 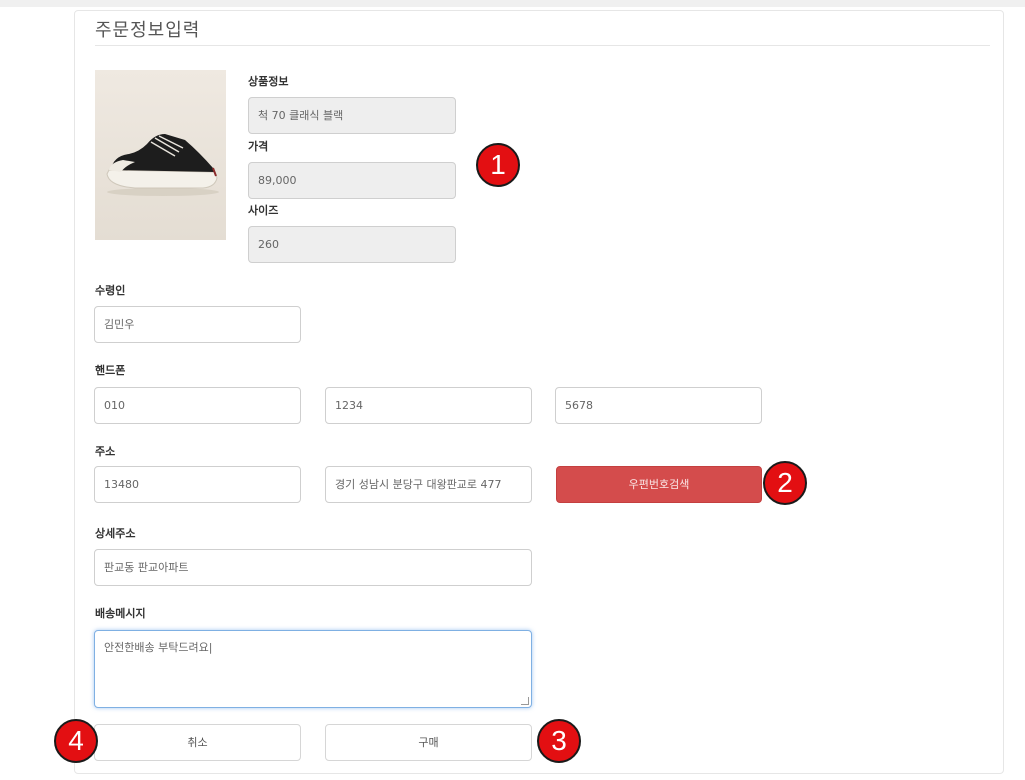 What do you see at coordinates (428, 742) in the screenshot?
I see `purchase-button: 구매` at bounding box center [428, 742].